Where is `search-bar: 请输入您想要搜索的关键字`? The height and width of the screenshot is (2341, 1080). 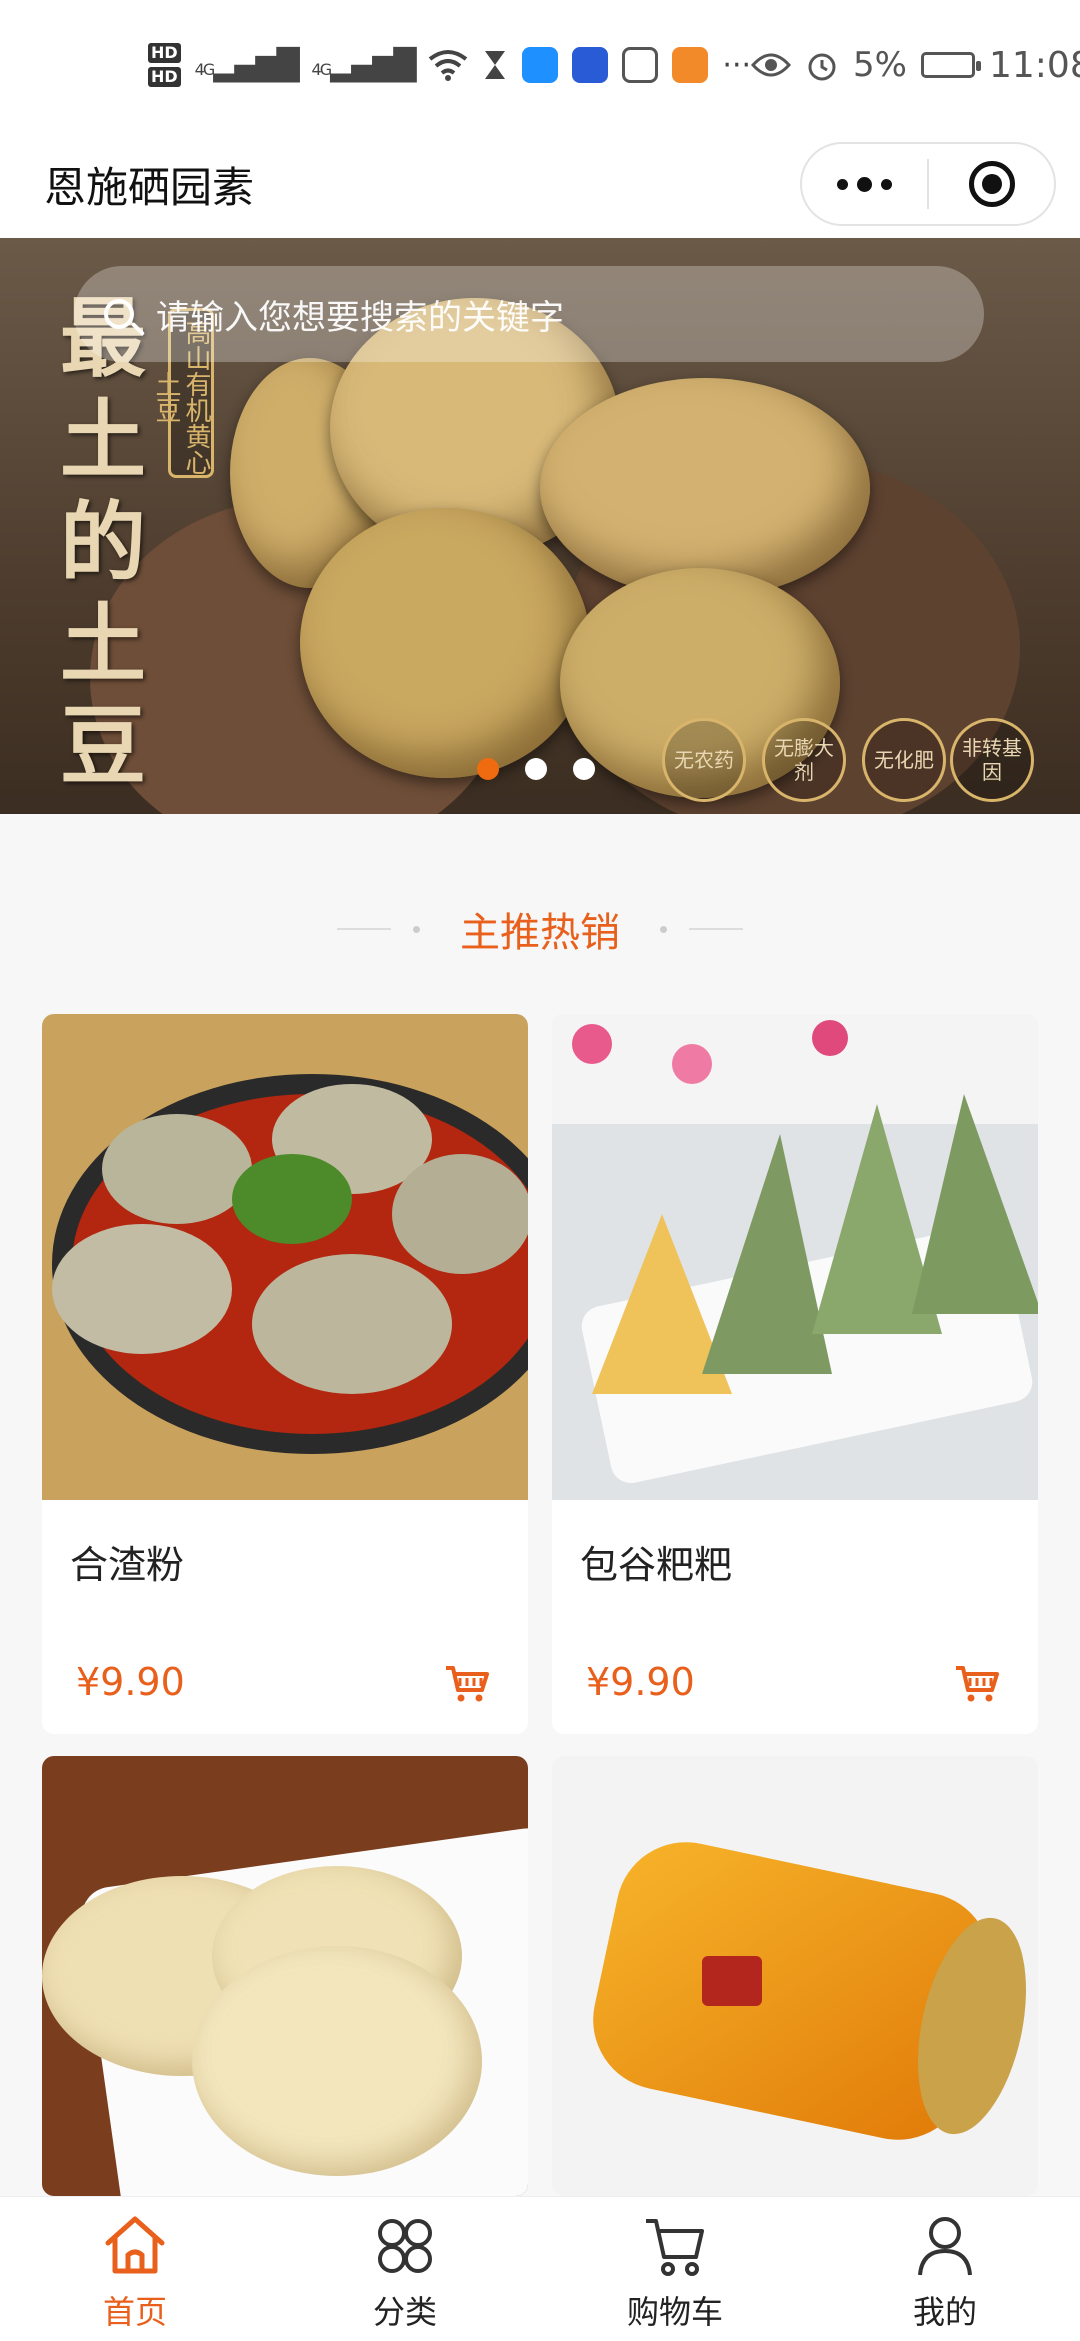
search-bar: 请输入您想要搜索的关键字 is located at coordinates (529, 314).